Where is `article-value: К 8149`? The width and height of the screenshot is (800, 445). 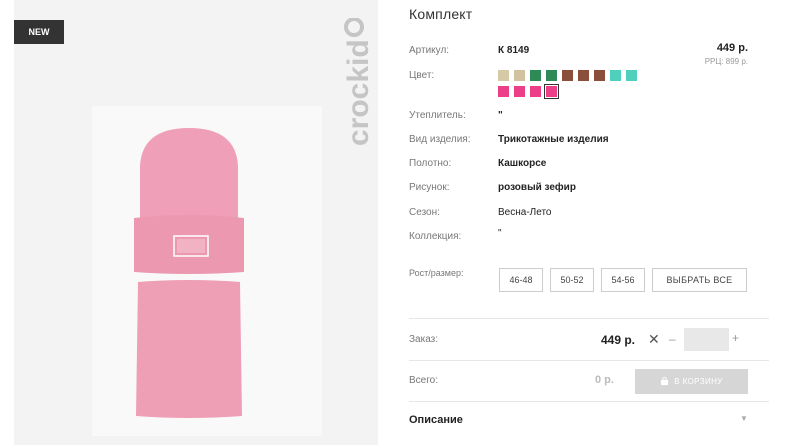
article-value: К 8149 is located at coordinates (514, 50).